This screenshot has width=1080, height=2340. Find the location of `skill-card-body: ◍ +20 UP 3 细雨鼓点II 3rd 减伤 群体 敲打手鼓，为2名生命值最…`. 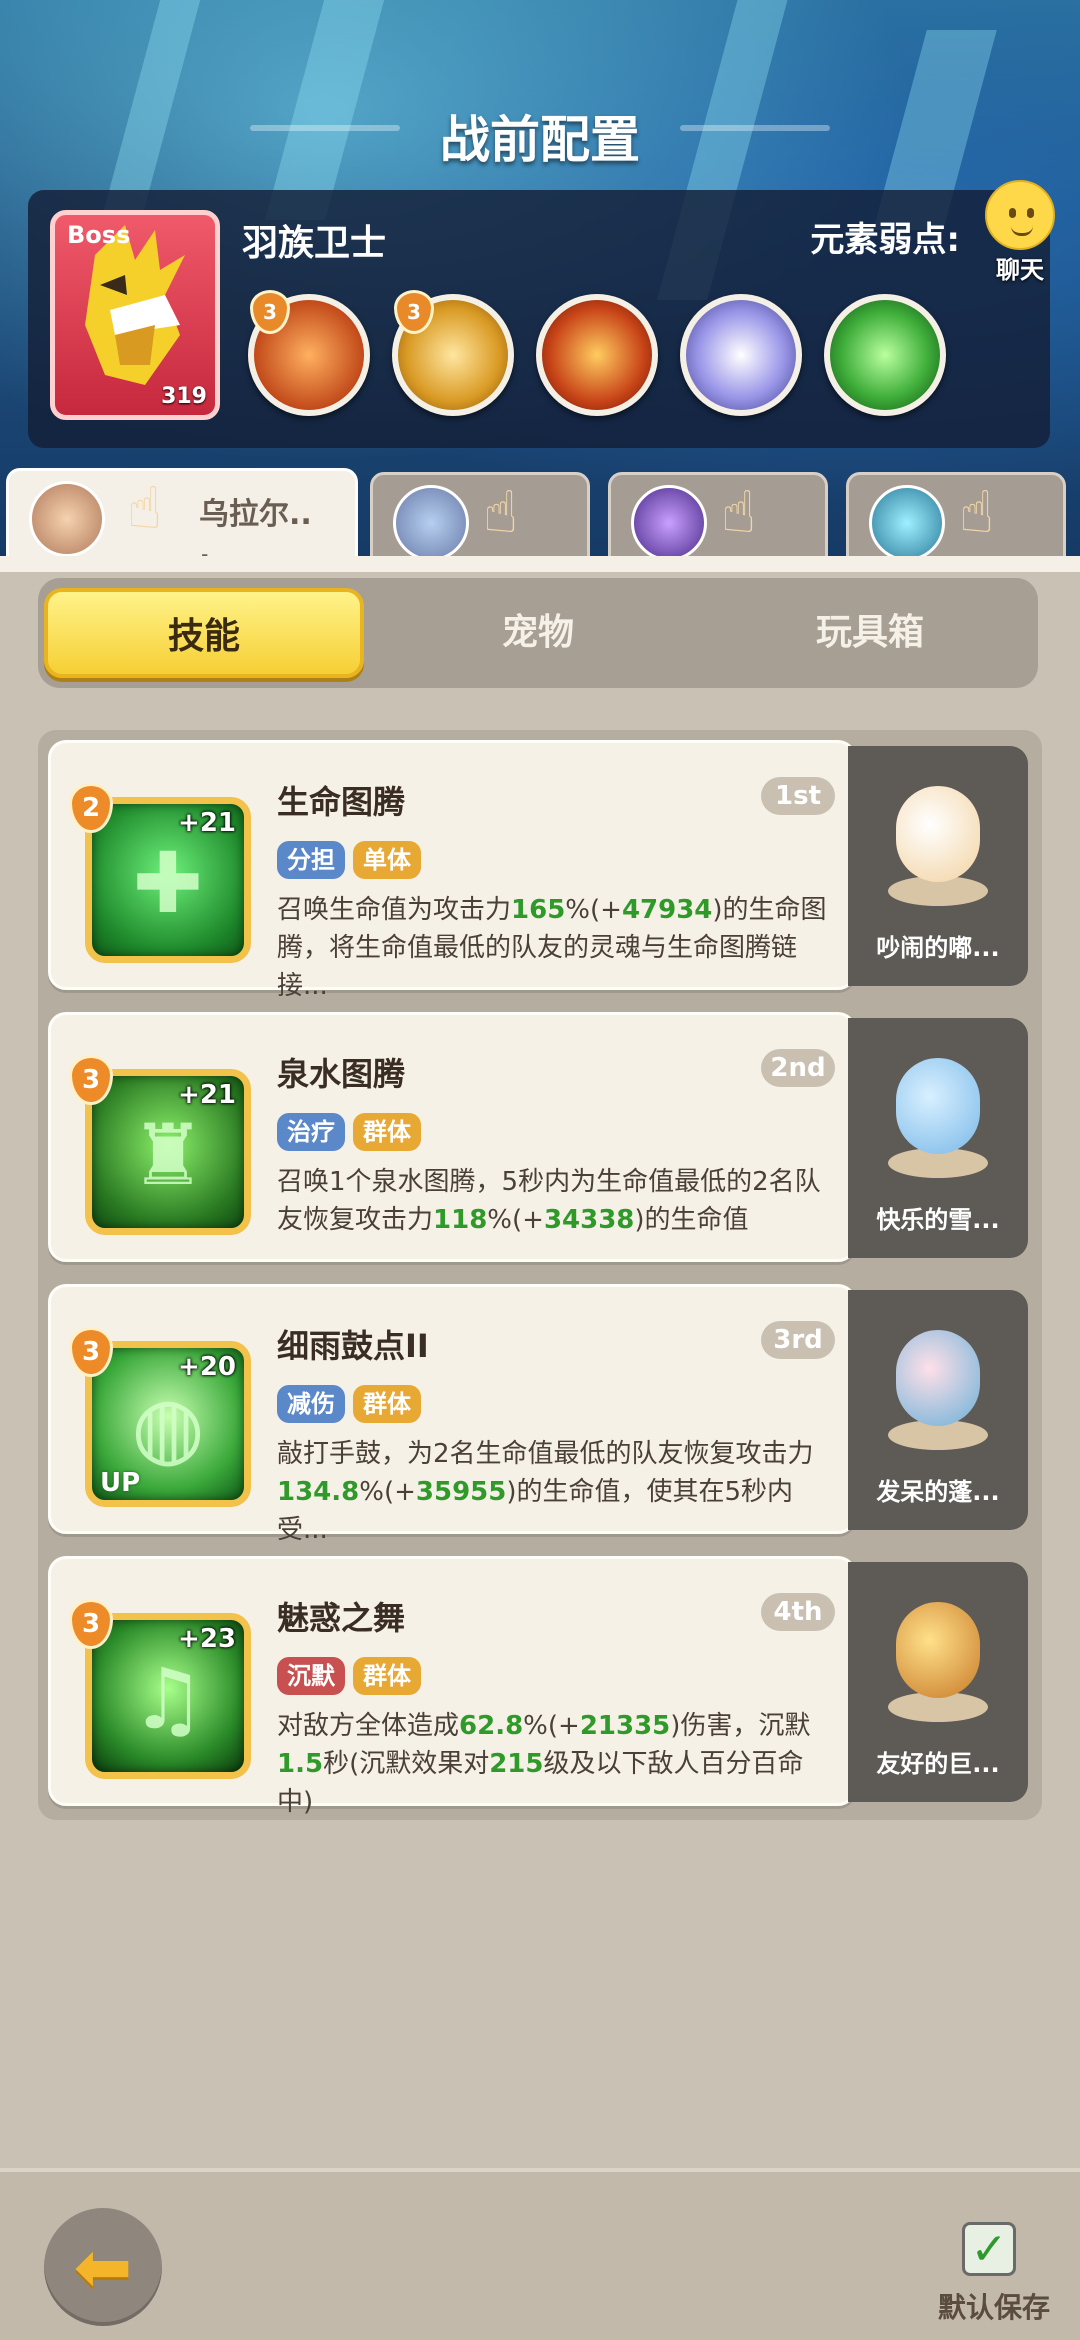

skill-card-body: ◍ +20 UP 3 细雨鼓点II 3rd 减伤 群体 敲打手鼓，为2名生命值最… is located at coordinates (452, 1414).